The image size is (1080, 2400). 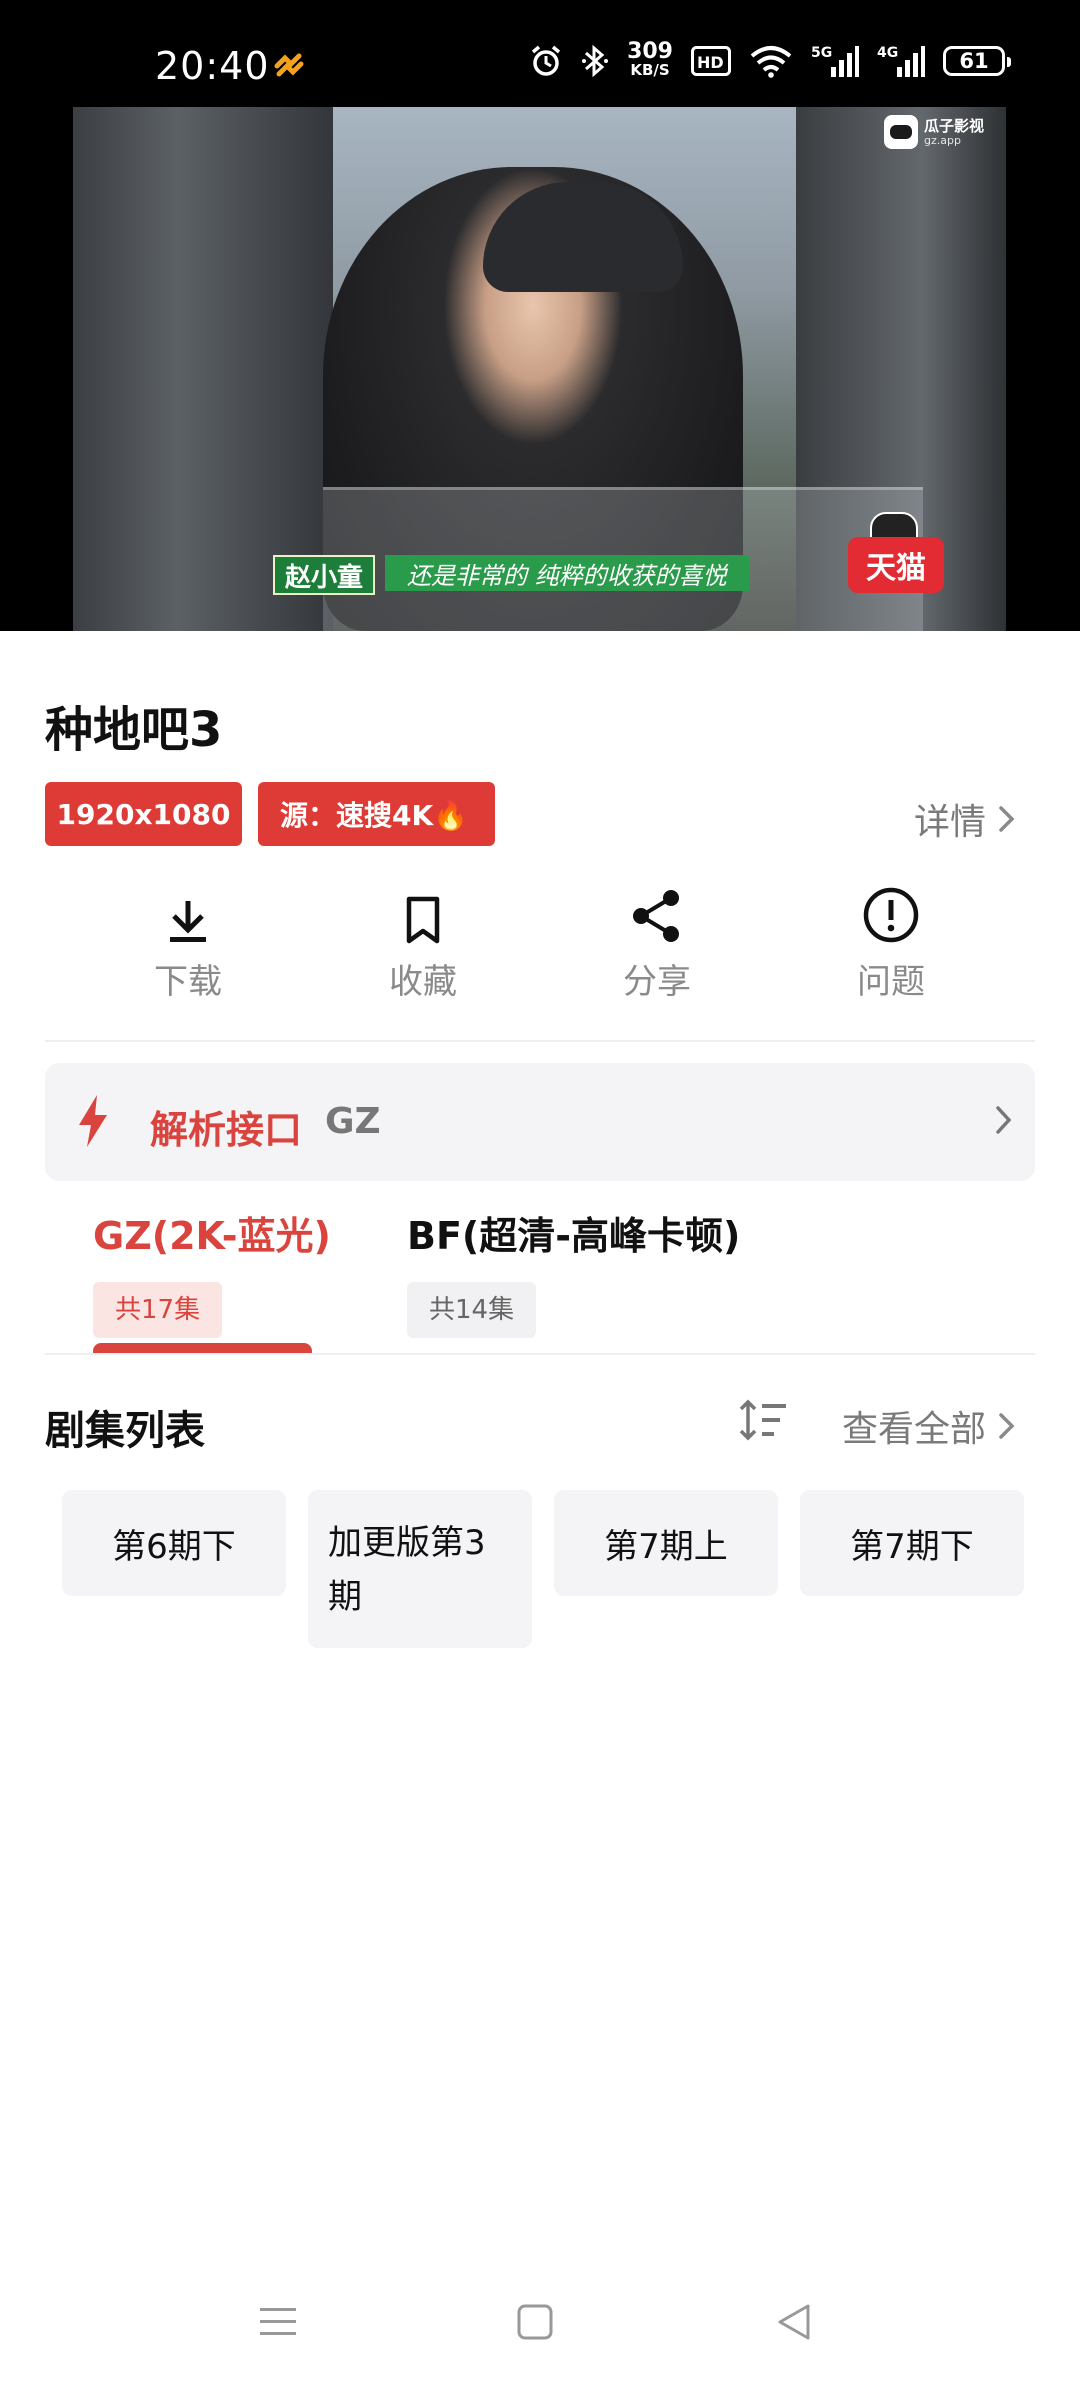 I want to click on share-icon, so click(x=657, y=916).